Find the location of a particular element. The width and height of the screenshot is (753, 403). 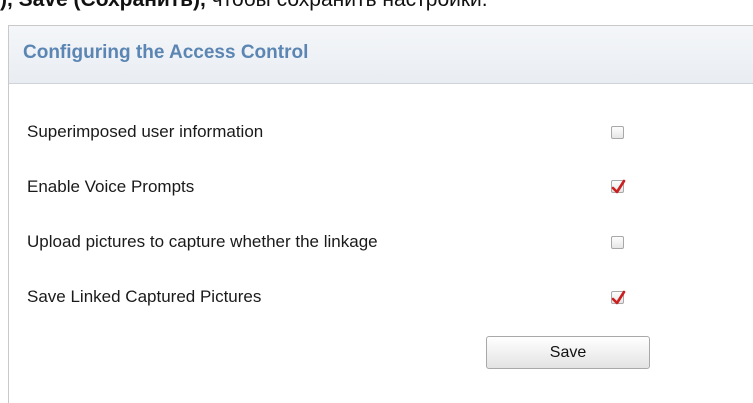

checkbox-upload-pictures-linkage is located at coordinates (617, 242).